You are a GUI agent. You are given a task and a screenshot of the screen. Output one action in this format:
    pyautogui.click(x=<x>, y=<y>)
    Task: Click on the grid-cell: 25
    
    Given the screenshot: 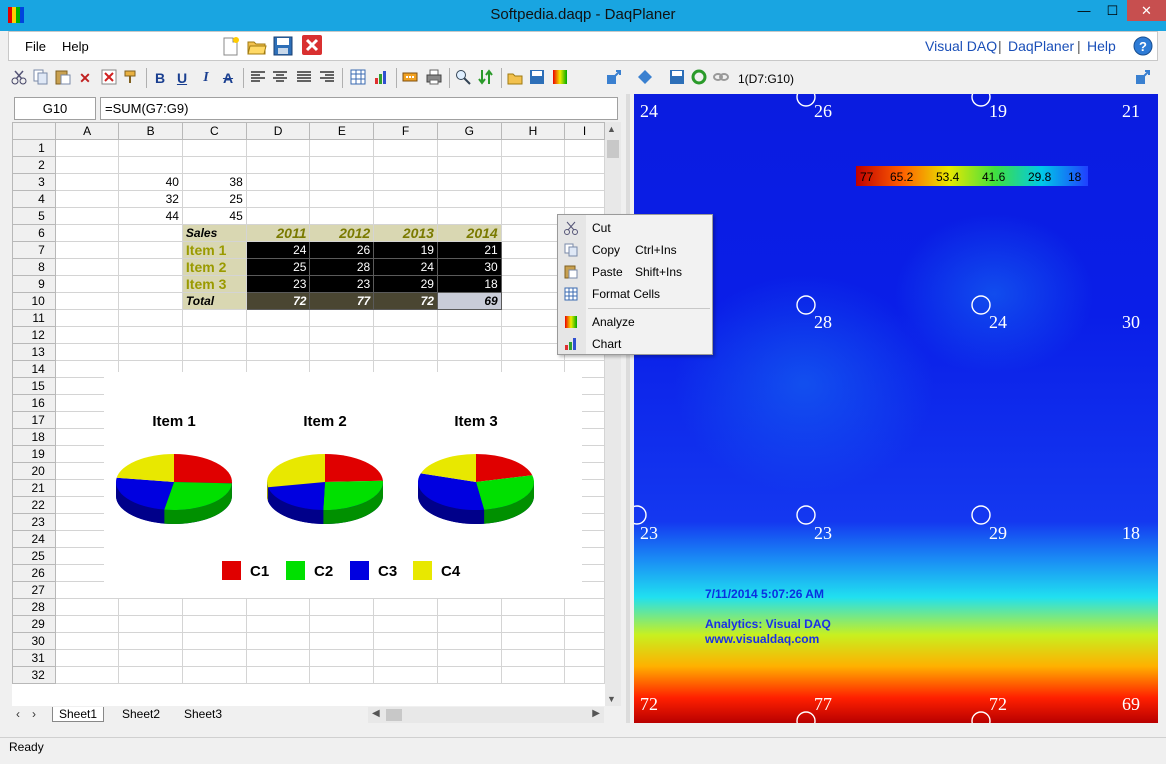 What is the action you would take?
    pyautogui.click(x=214, y=199)
    